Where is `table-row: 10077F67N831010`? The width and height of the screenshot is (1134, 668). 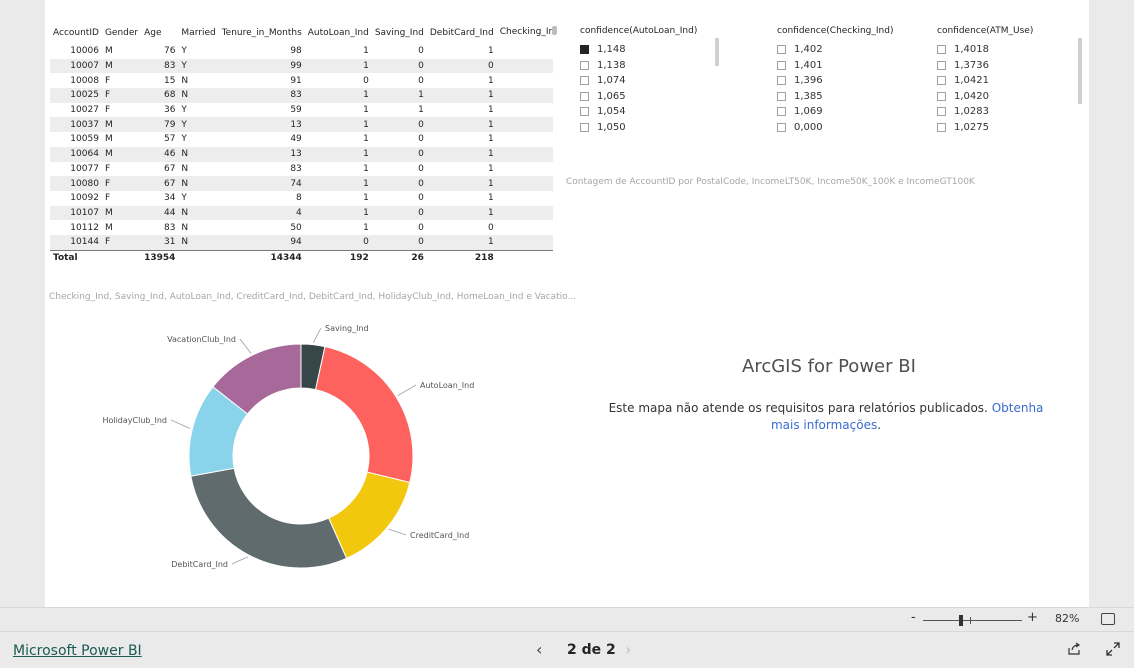
table-row: 10077F67N831010 is located at coordinates (301, 169).